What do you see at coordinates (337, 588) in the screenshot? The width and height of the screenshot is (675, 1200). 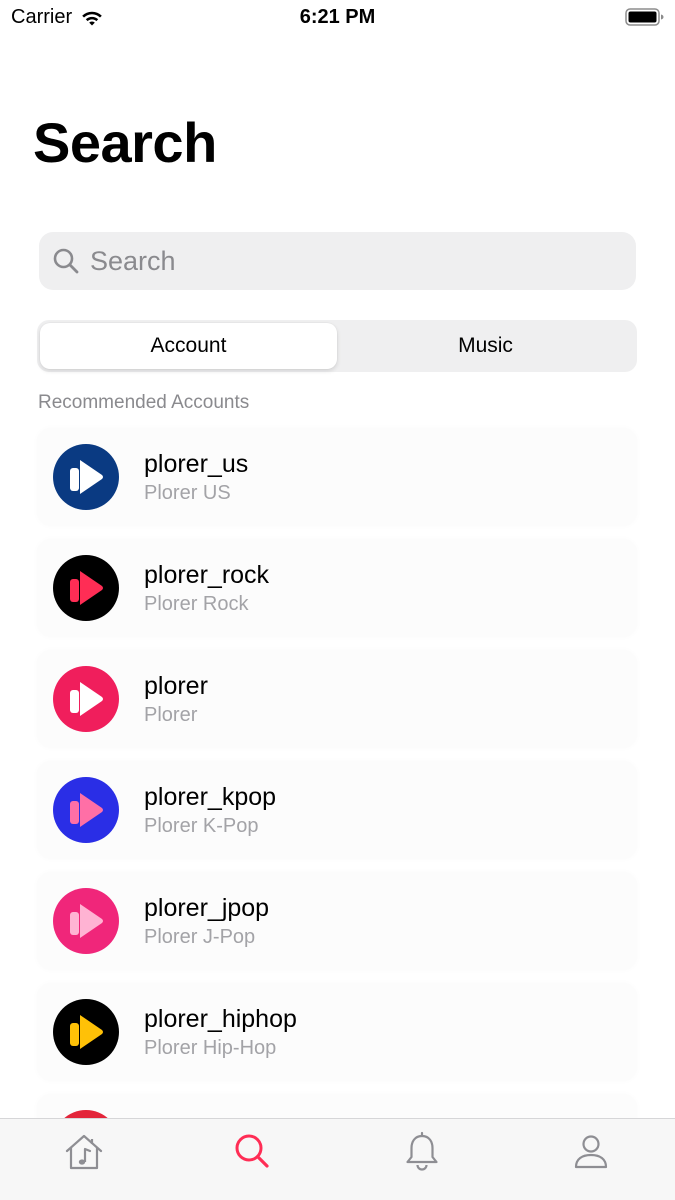 I see `account-row: plorer_rock Plorer Rock` at bounding box center [337, 588].